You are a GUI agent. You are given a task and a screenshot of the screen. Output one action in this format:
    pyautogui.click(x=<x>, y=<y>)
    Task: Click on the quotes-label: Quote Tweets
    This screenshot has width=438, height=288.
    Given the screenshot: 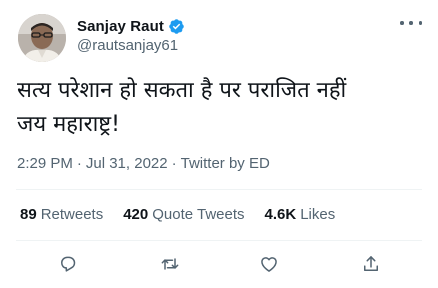 What is the action you would take?
    pyautogui.click(x=198, y=214)
    